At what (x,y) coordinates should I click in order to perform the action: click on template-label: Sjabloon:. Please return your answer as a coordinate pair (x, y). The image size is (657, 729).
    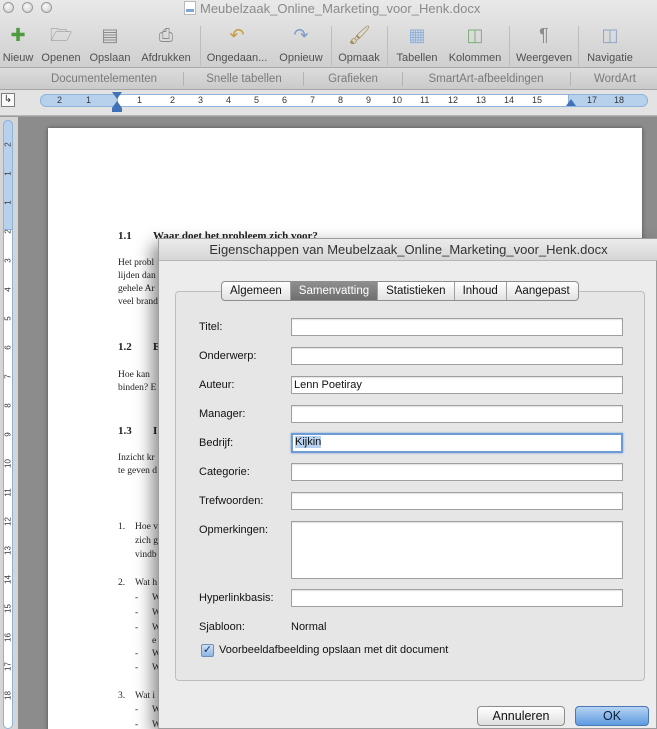
    Looking at the image, I should click on (222, 627).